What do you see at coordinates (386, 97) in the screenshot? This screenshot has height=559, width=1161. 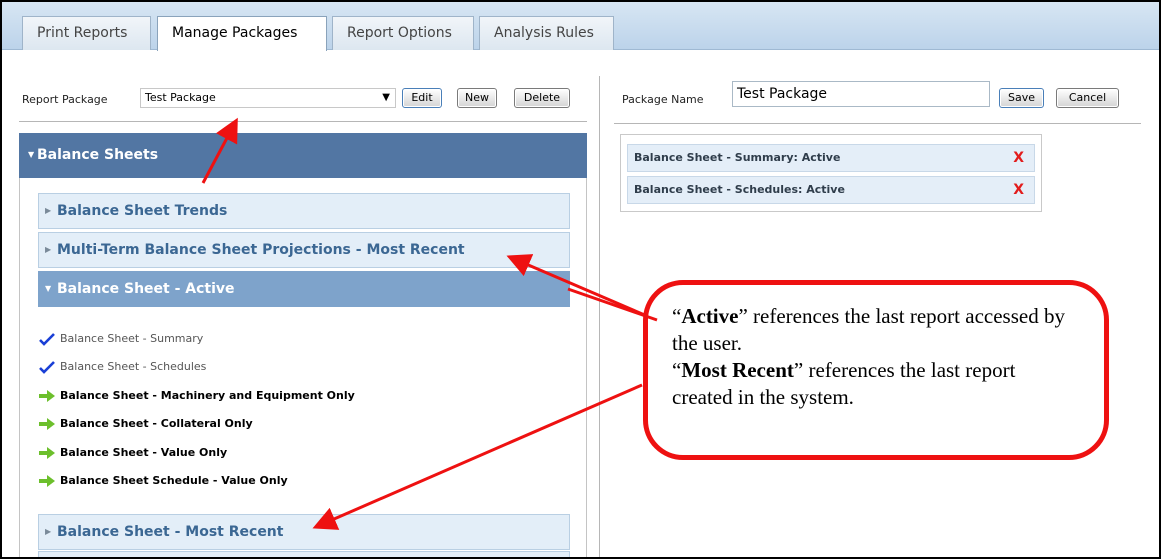 I see `chevron-down-icon: ▼` at bounding box center [386, 97].